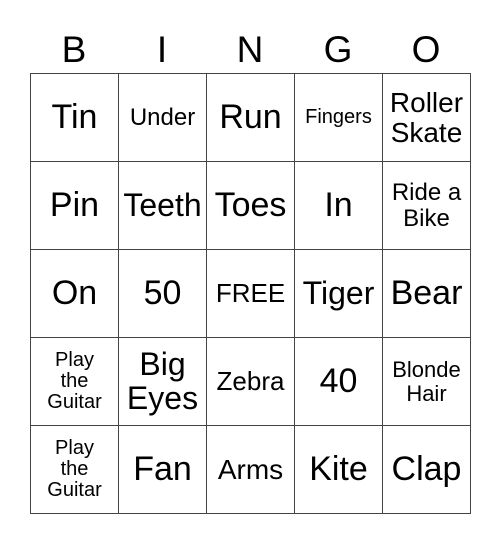 The image size is (500, 544). Describe the element at coordinates (339, 382) in the screenshot. I see `bingo-cell: 40` at that location.